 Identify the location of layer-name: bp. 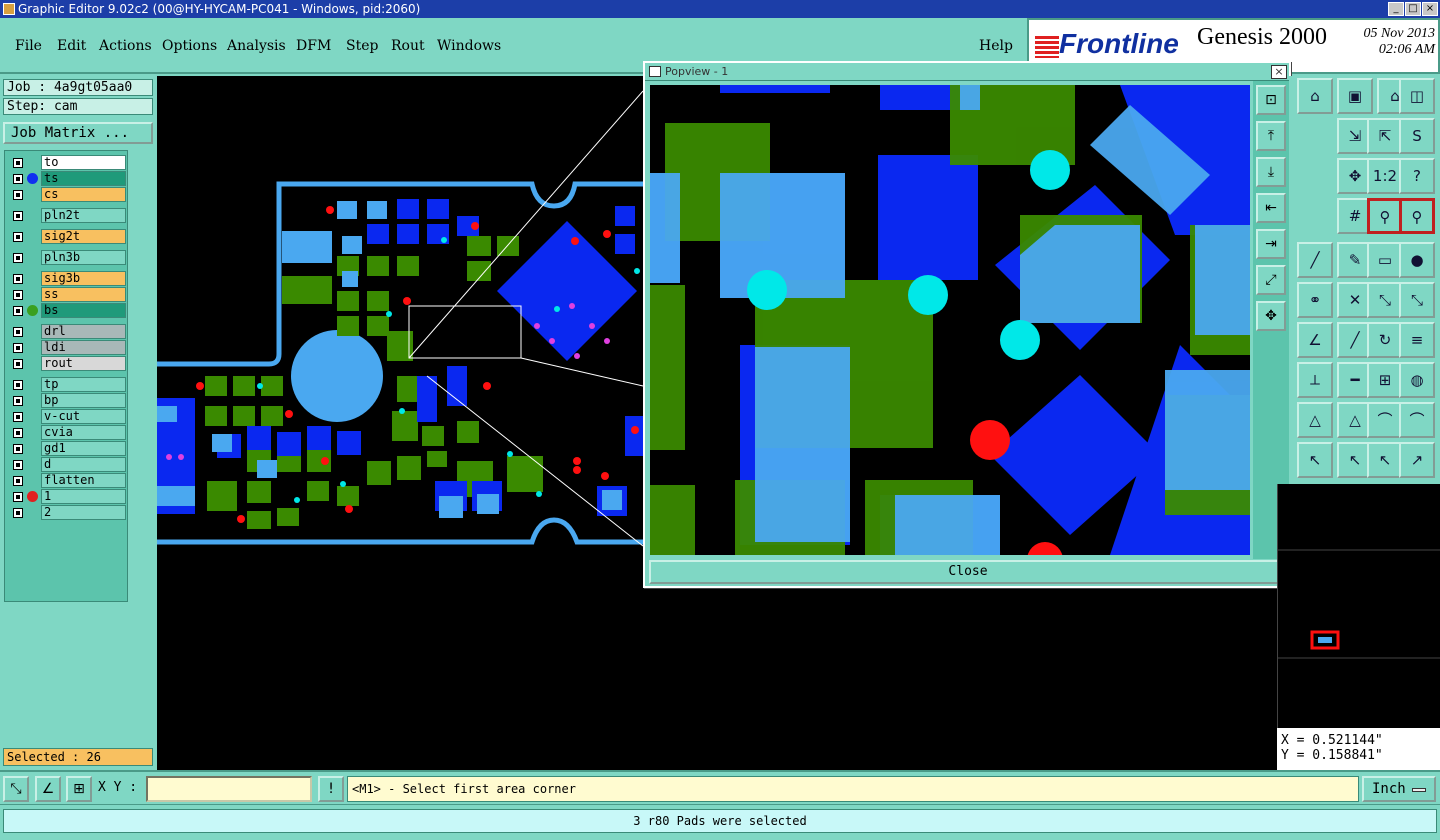
(83, 400).